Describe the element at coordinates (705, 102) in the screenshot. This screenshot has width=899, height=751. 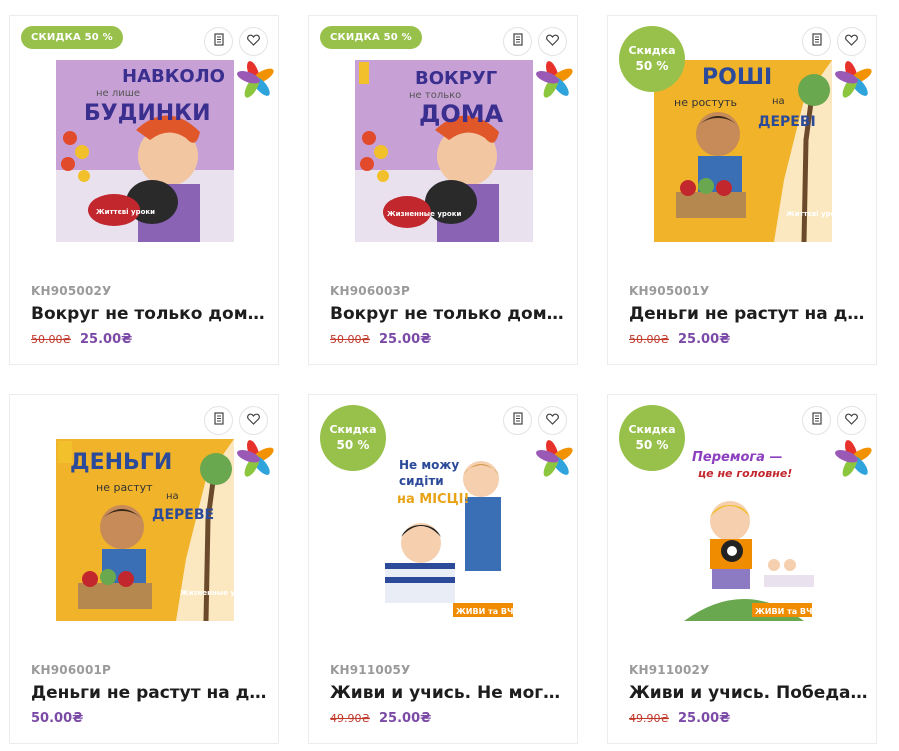
I see `svg-text: не ростуть` at that location.